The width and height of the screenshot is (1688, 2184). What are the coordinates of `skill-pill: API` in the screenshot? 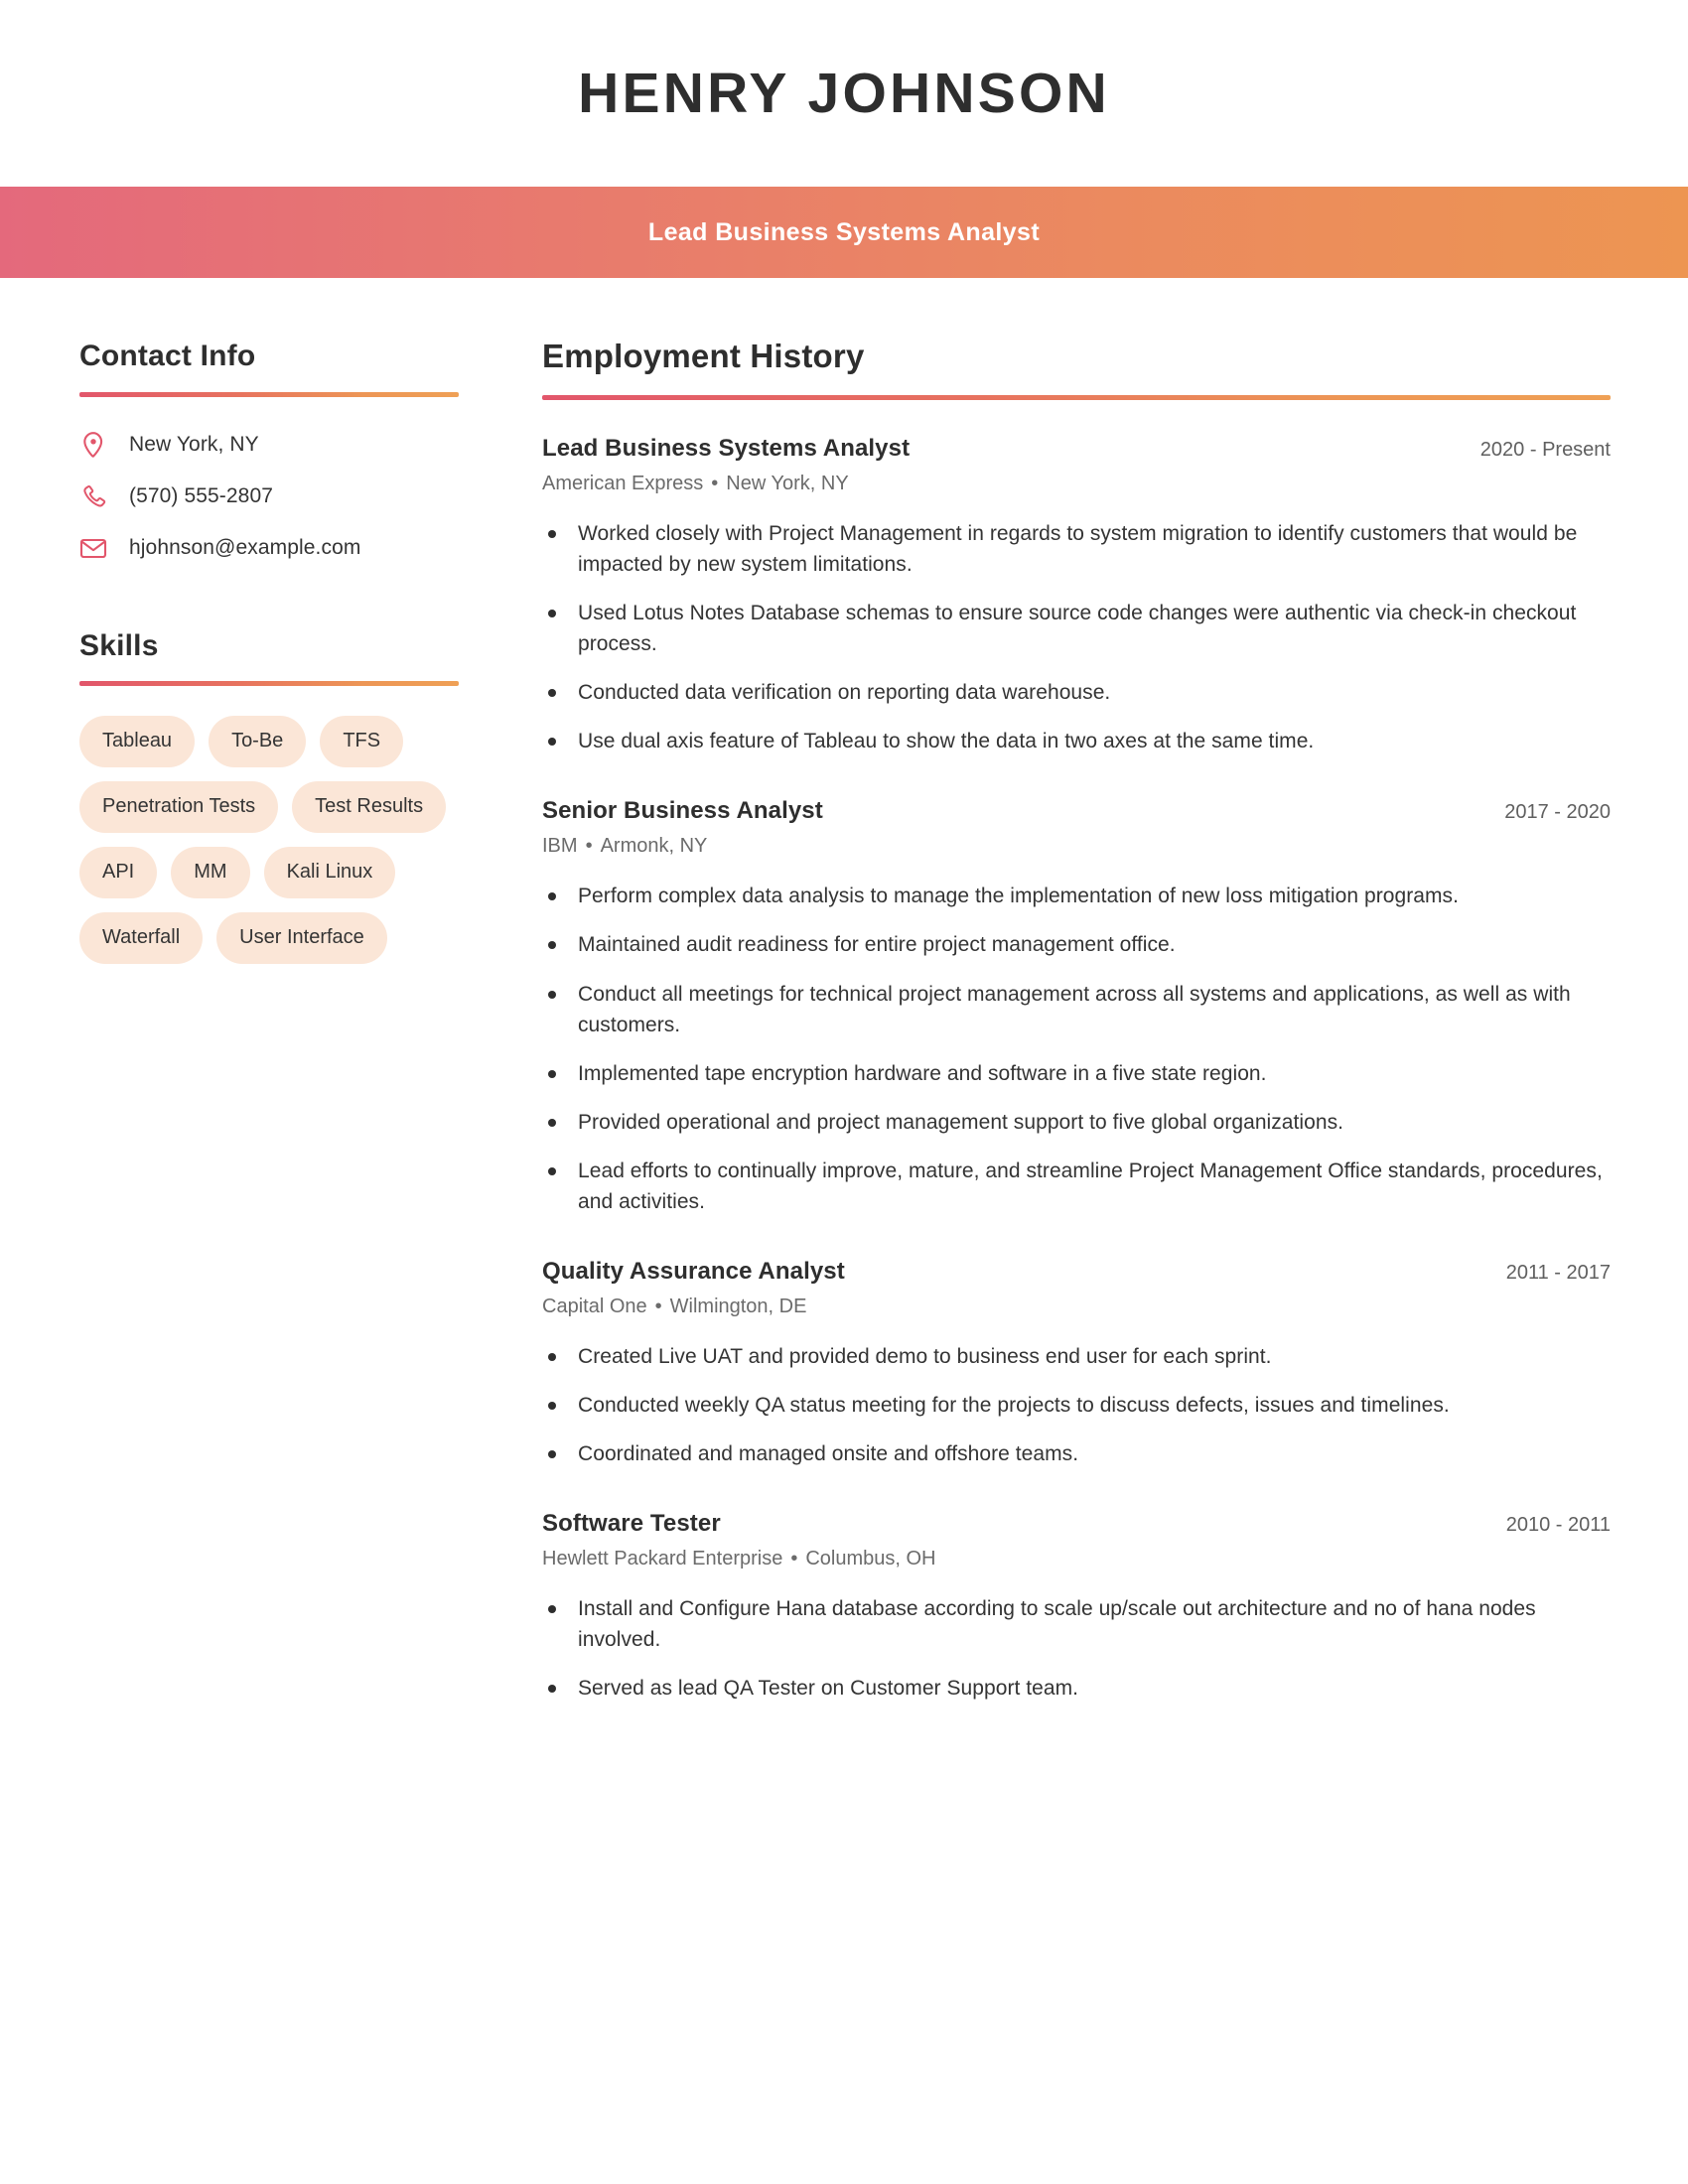 It's located at (118, 872).